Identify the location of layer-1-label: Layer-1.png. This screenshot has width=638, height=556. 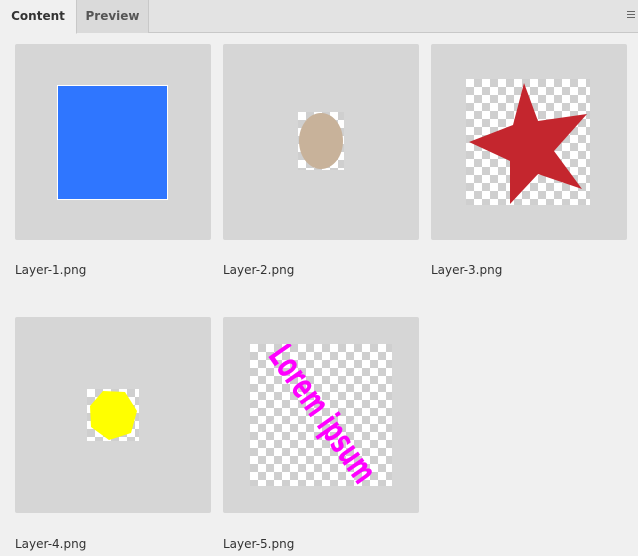
(51, 270).